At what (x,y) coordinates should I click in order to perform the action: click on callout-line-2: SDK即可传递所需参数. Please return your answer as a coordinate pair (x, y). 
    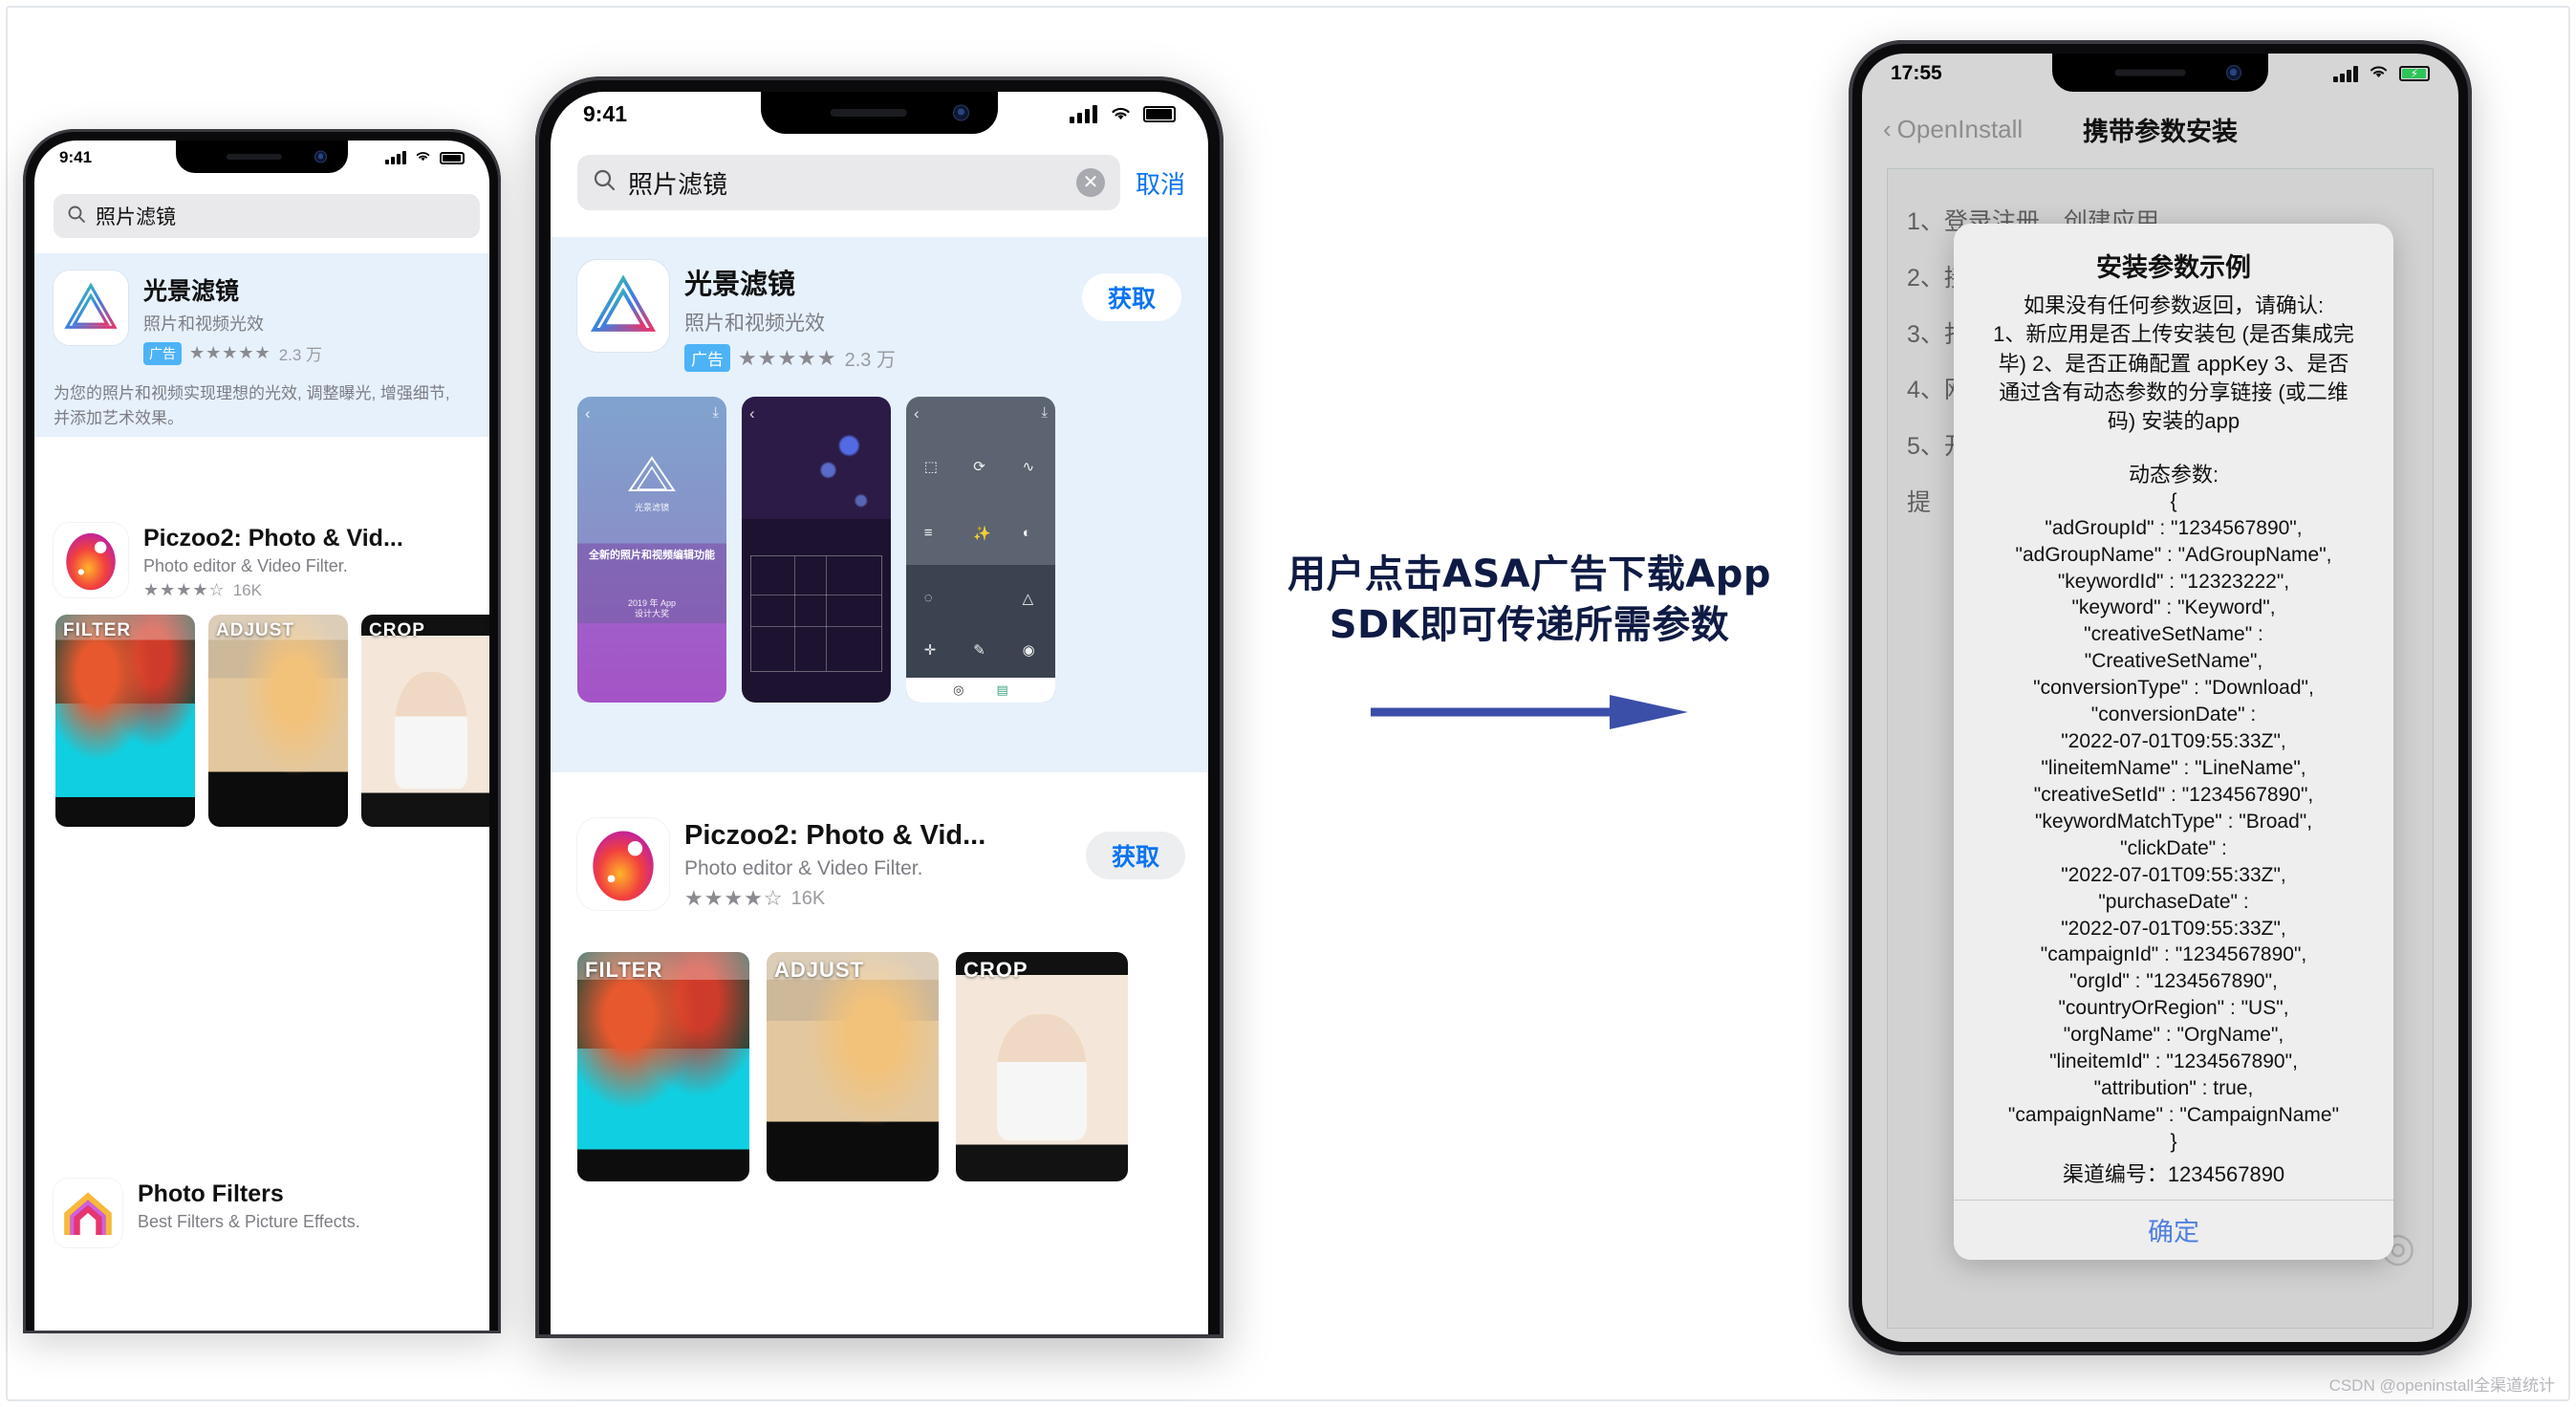
    Looking at the image, I should click on (1529, 624).